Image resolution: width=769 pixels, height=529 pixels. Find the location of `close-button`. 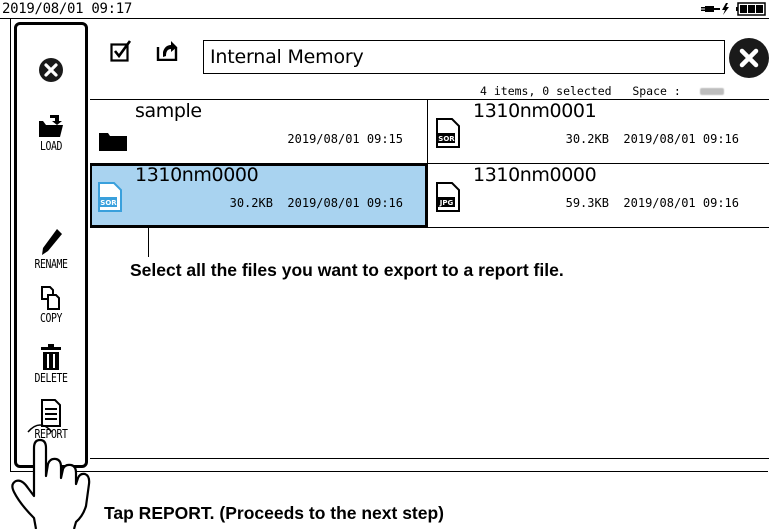

close-button is located at coordinates (749, 58).